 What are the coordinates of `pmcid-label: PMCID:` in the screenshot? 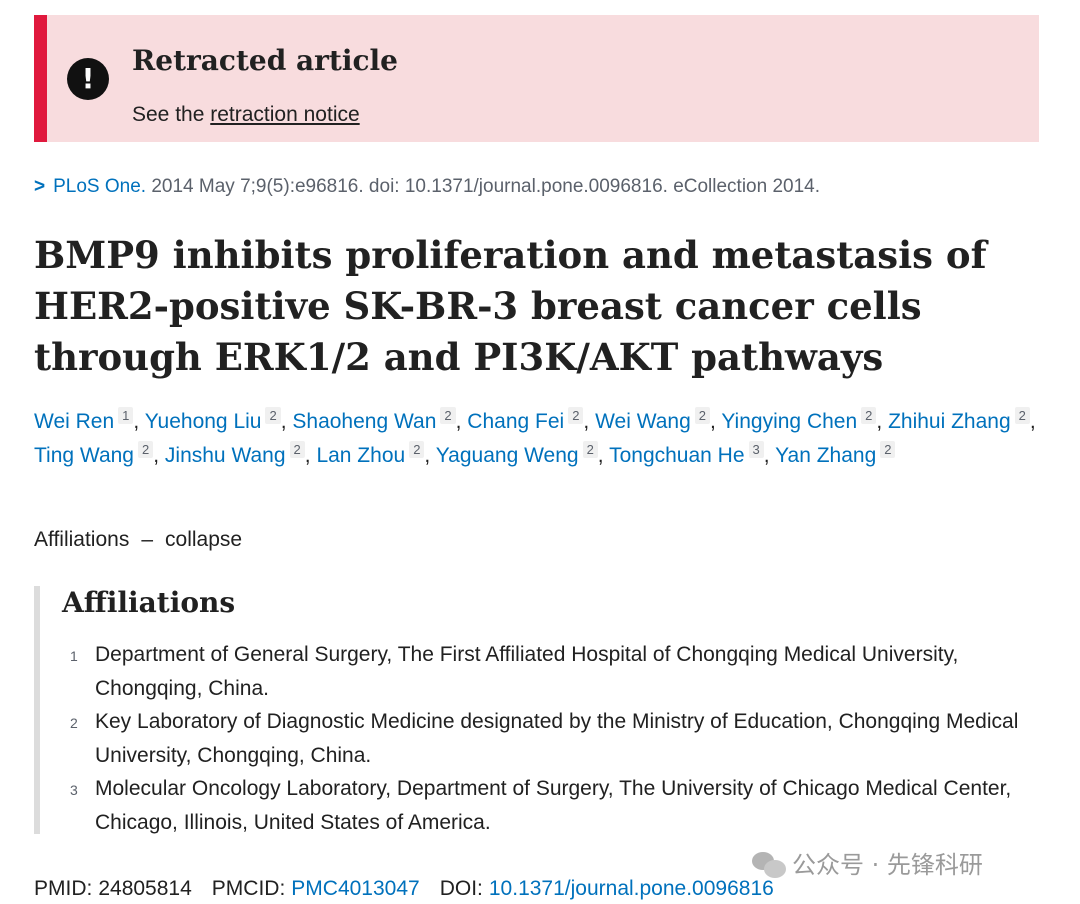 It's located at (248, 888).